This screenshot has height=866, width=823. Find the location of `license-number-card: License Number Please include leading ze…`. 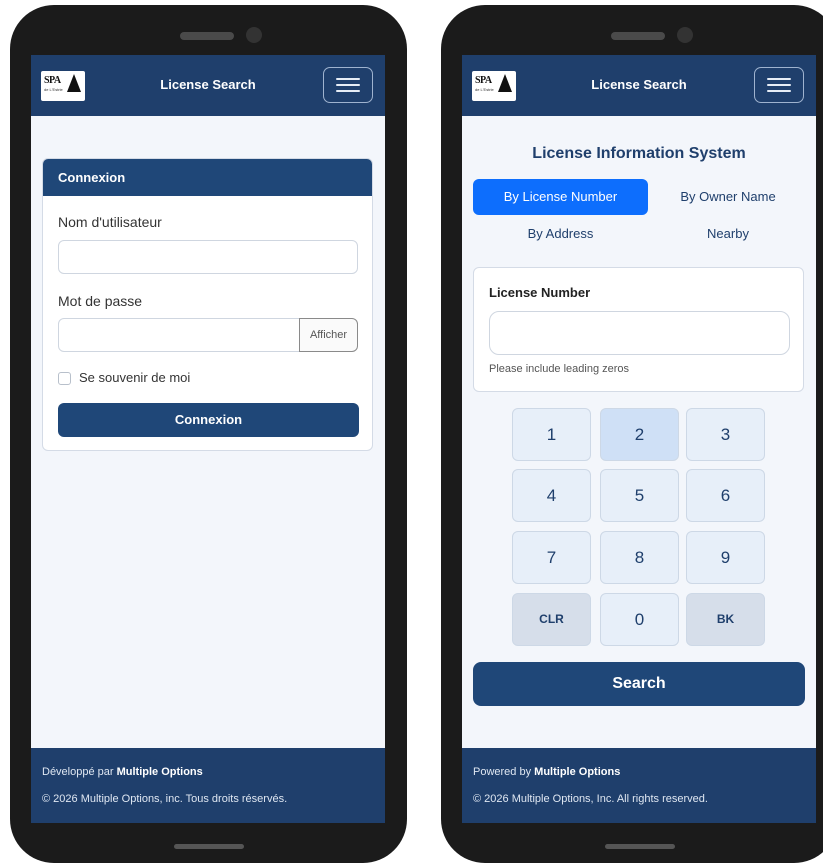

license-number-card: License Number Please include leading ze… is located at coordinates (638, 329).